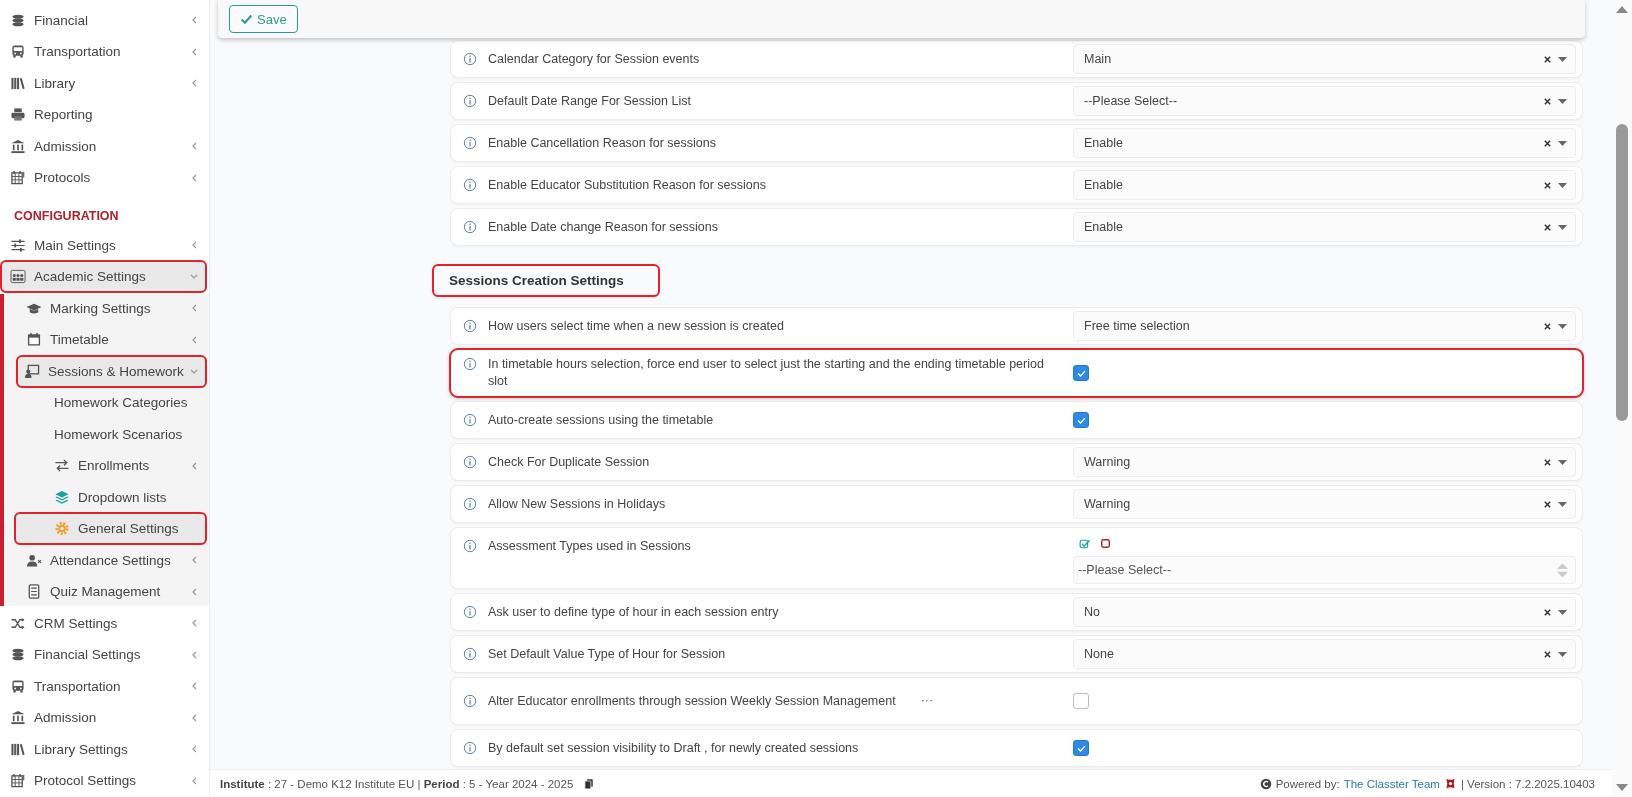 The width and height of the screenshot is (1632, 797). Describe the element at coordinates (103, 749) in the screenshot. I see `sidebar-item: Library Settings` at that location.